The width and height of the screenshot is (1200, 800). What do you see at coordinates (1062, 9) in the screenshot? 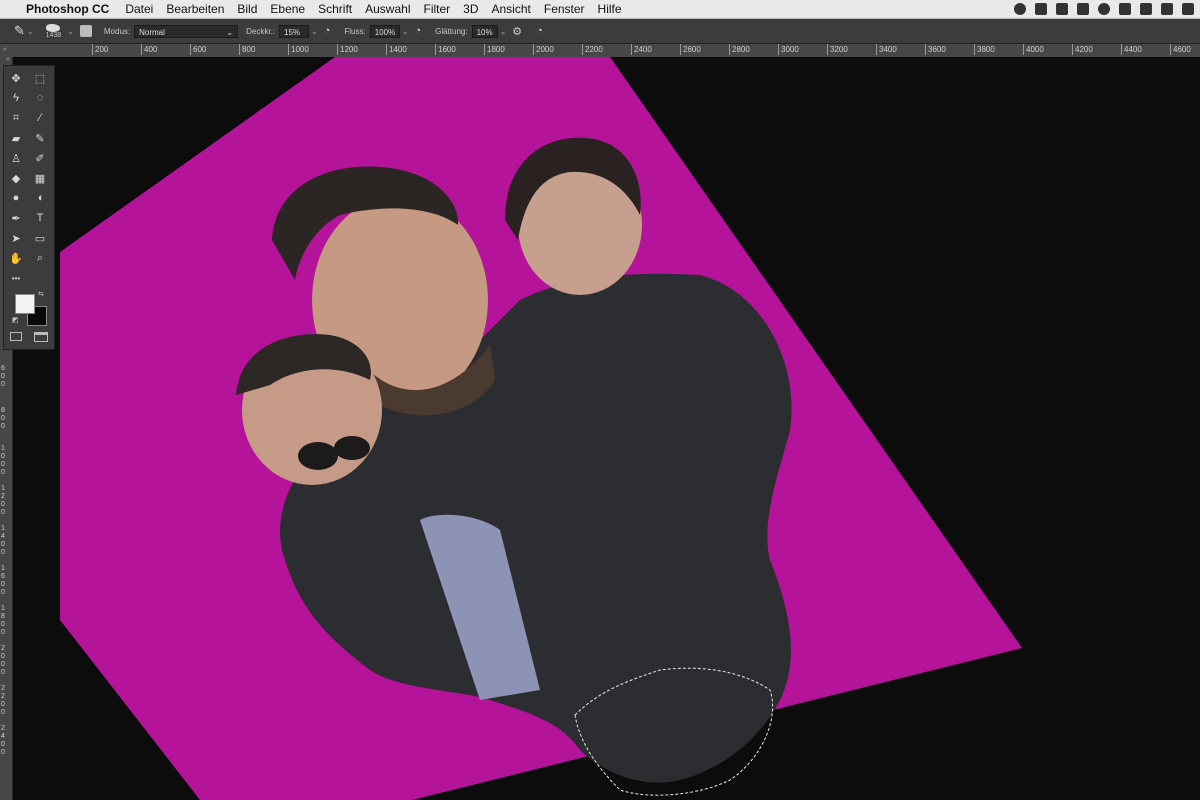
I see `dropbox-icon` at bounding box center [1062, 9].